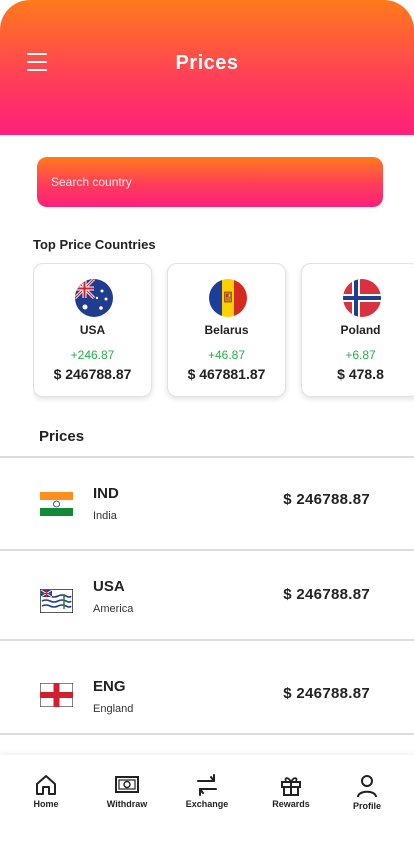 This screenshot has width=414, height=851. I want to click on nav-exchange: Exchange, so click(207, 791).